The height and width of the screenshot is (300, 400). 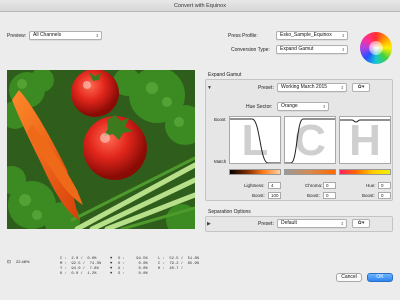 What do you see at coordinates (225, 75) in the screenshot?
I see `expand-gamut-title: Expand Gamut` at bounding box center [225, 75].